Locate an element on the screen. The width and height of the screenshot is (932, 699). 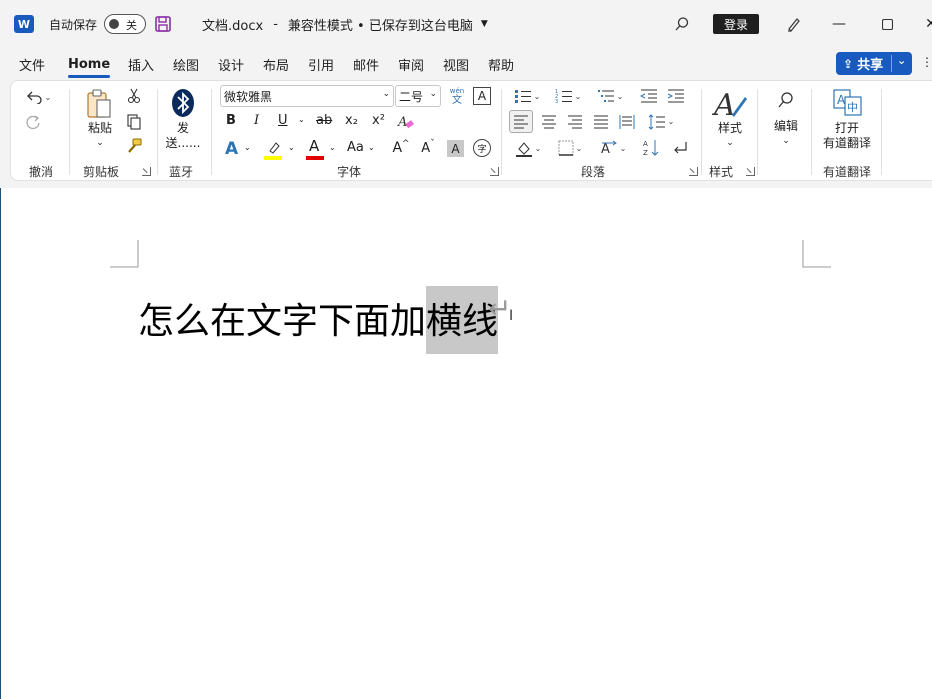
bold-button: B is located at coordinates (231, 120).